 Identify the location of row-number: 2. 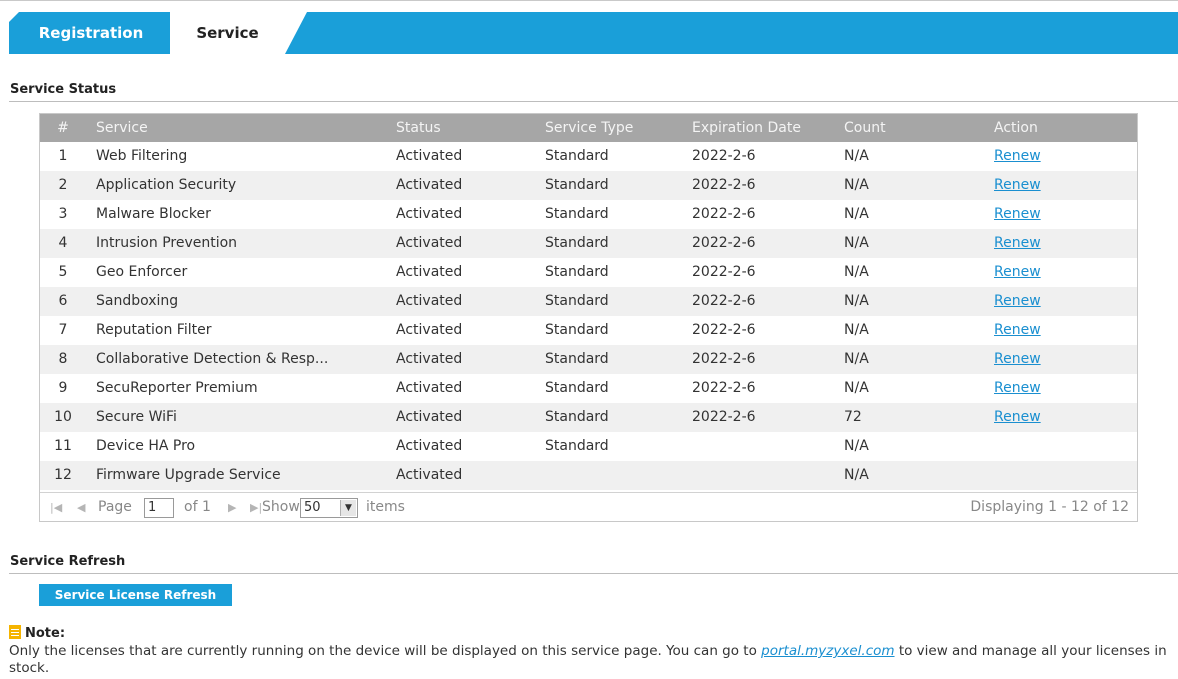
(63, 185).